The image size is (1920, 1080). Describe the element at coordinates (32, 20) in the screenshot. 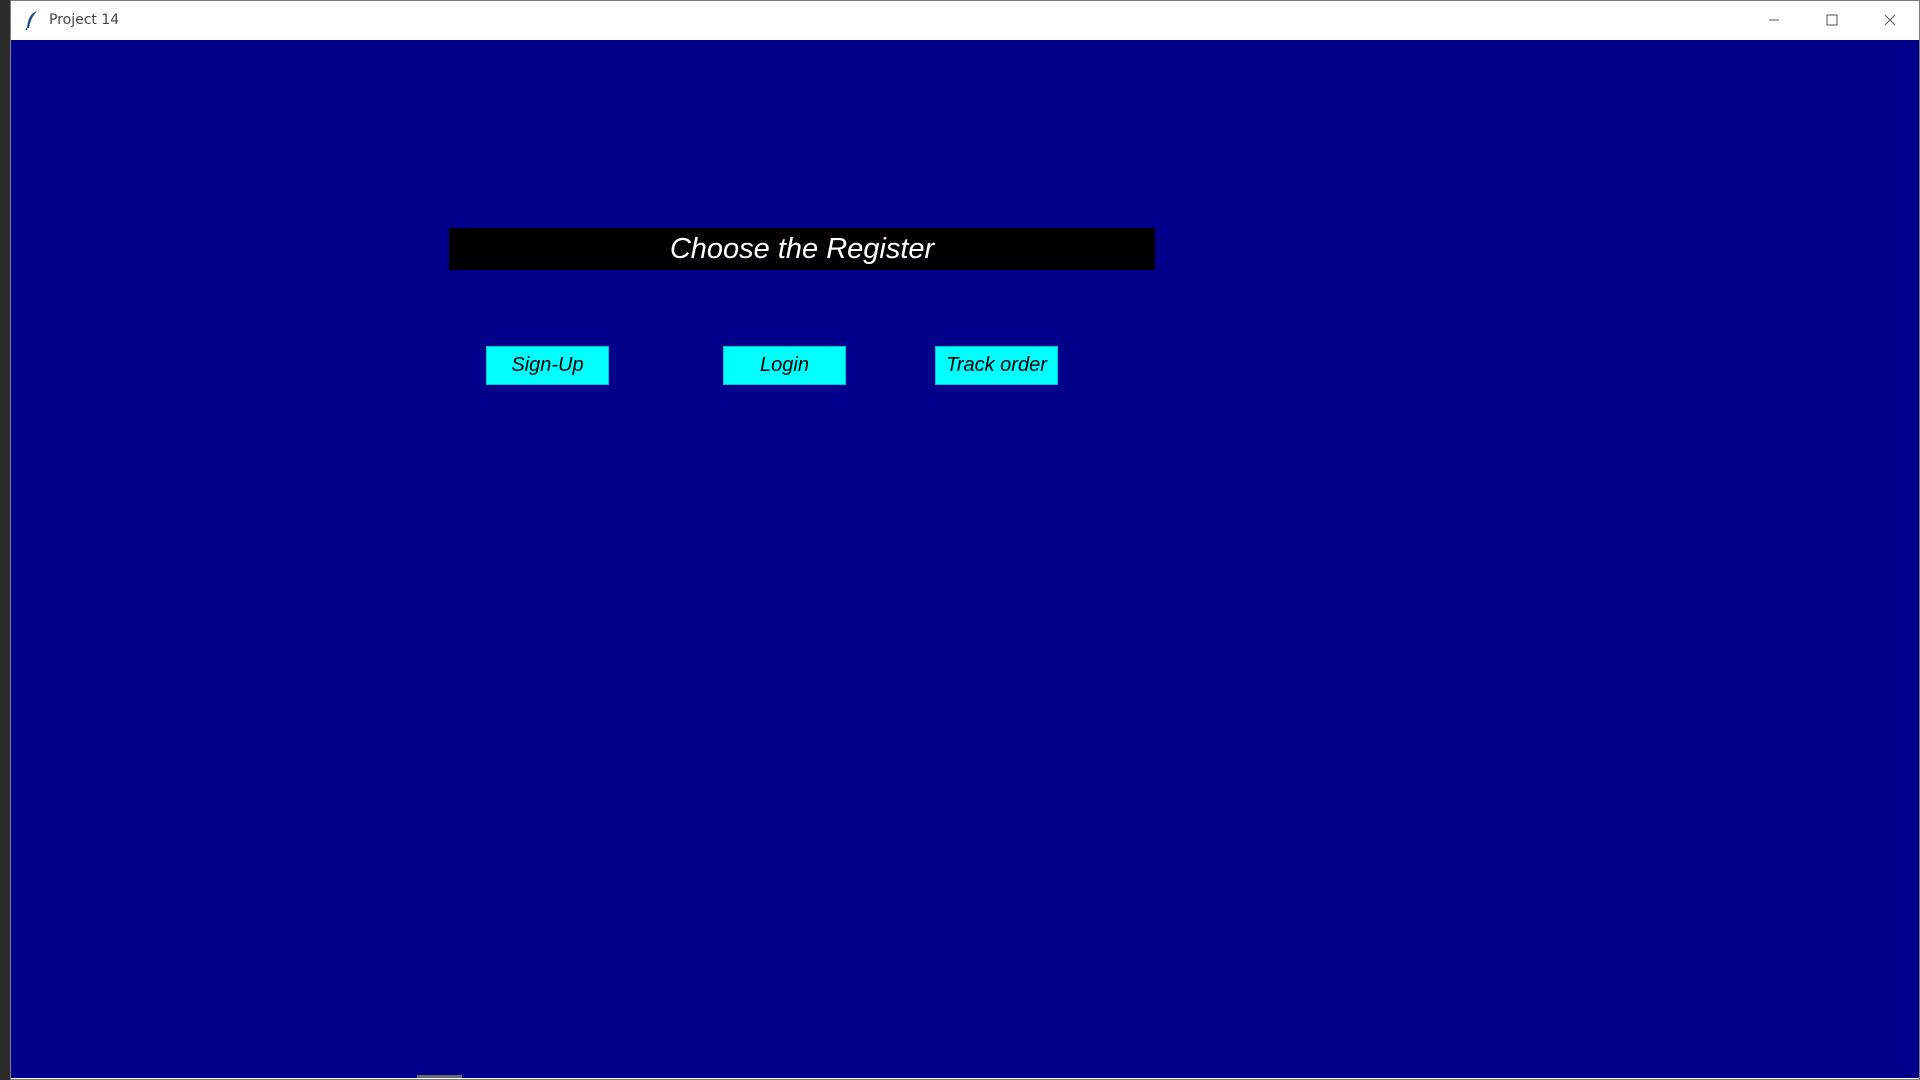

I see `feather-icon` at that location.